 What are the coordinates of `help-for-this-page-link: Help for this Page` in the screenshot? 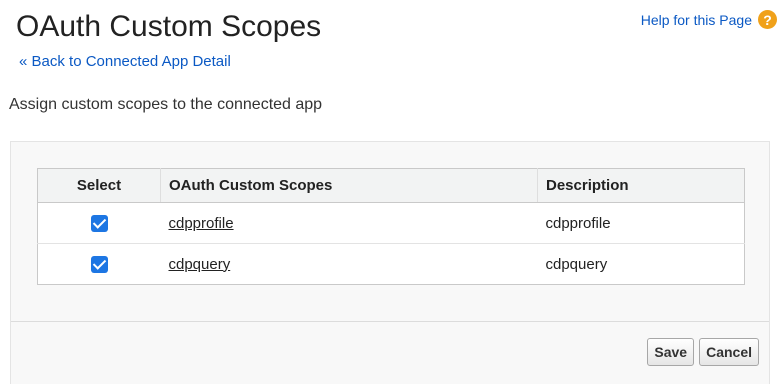 It's located at (696, 20).